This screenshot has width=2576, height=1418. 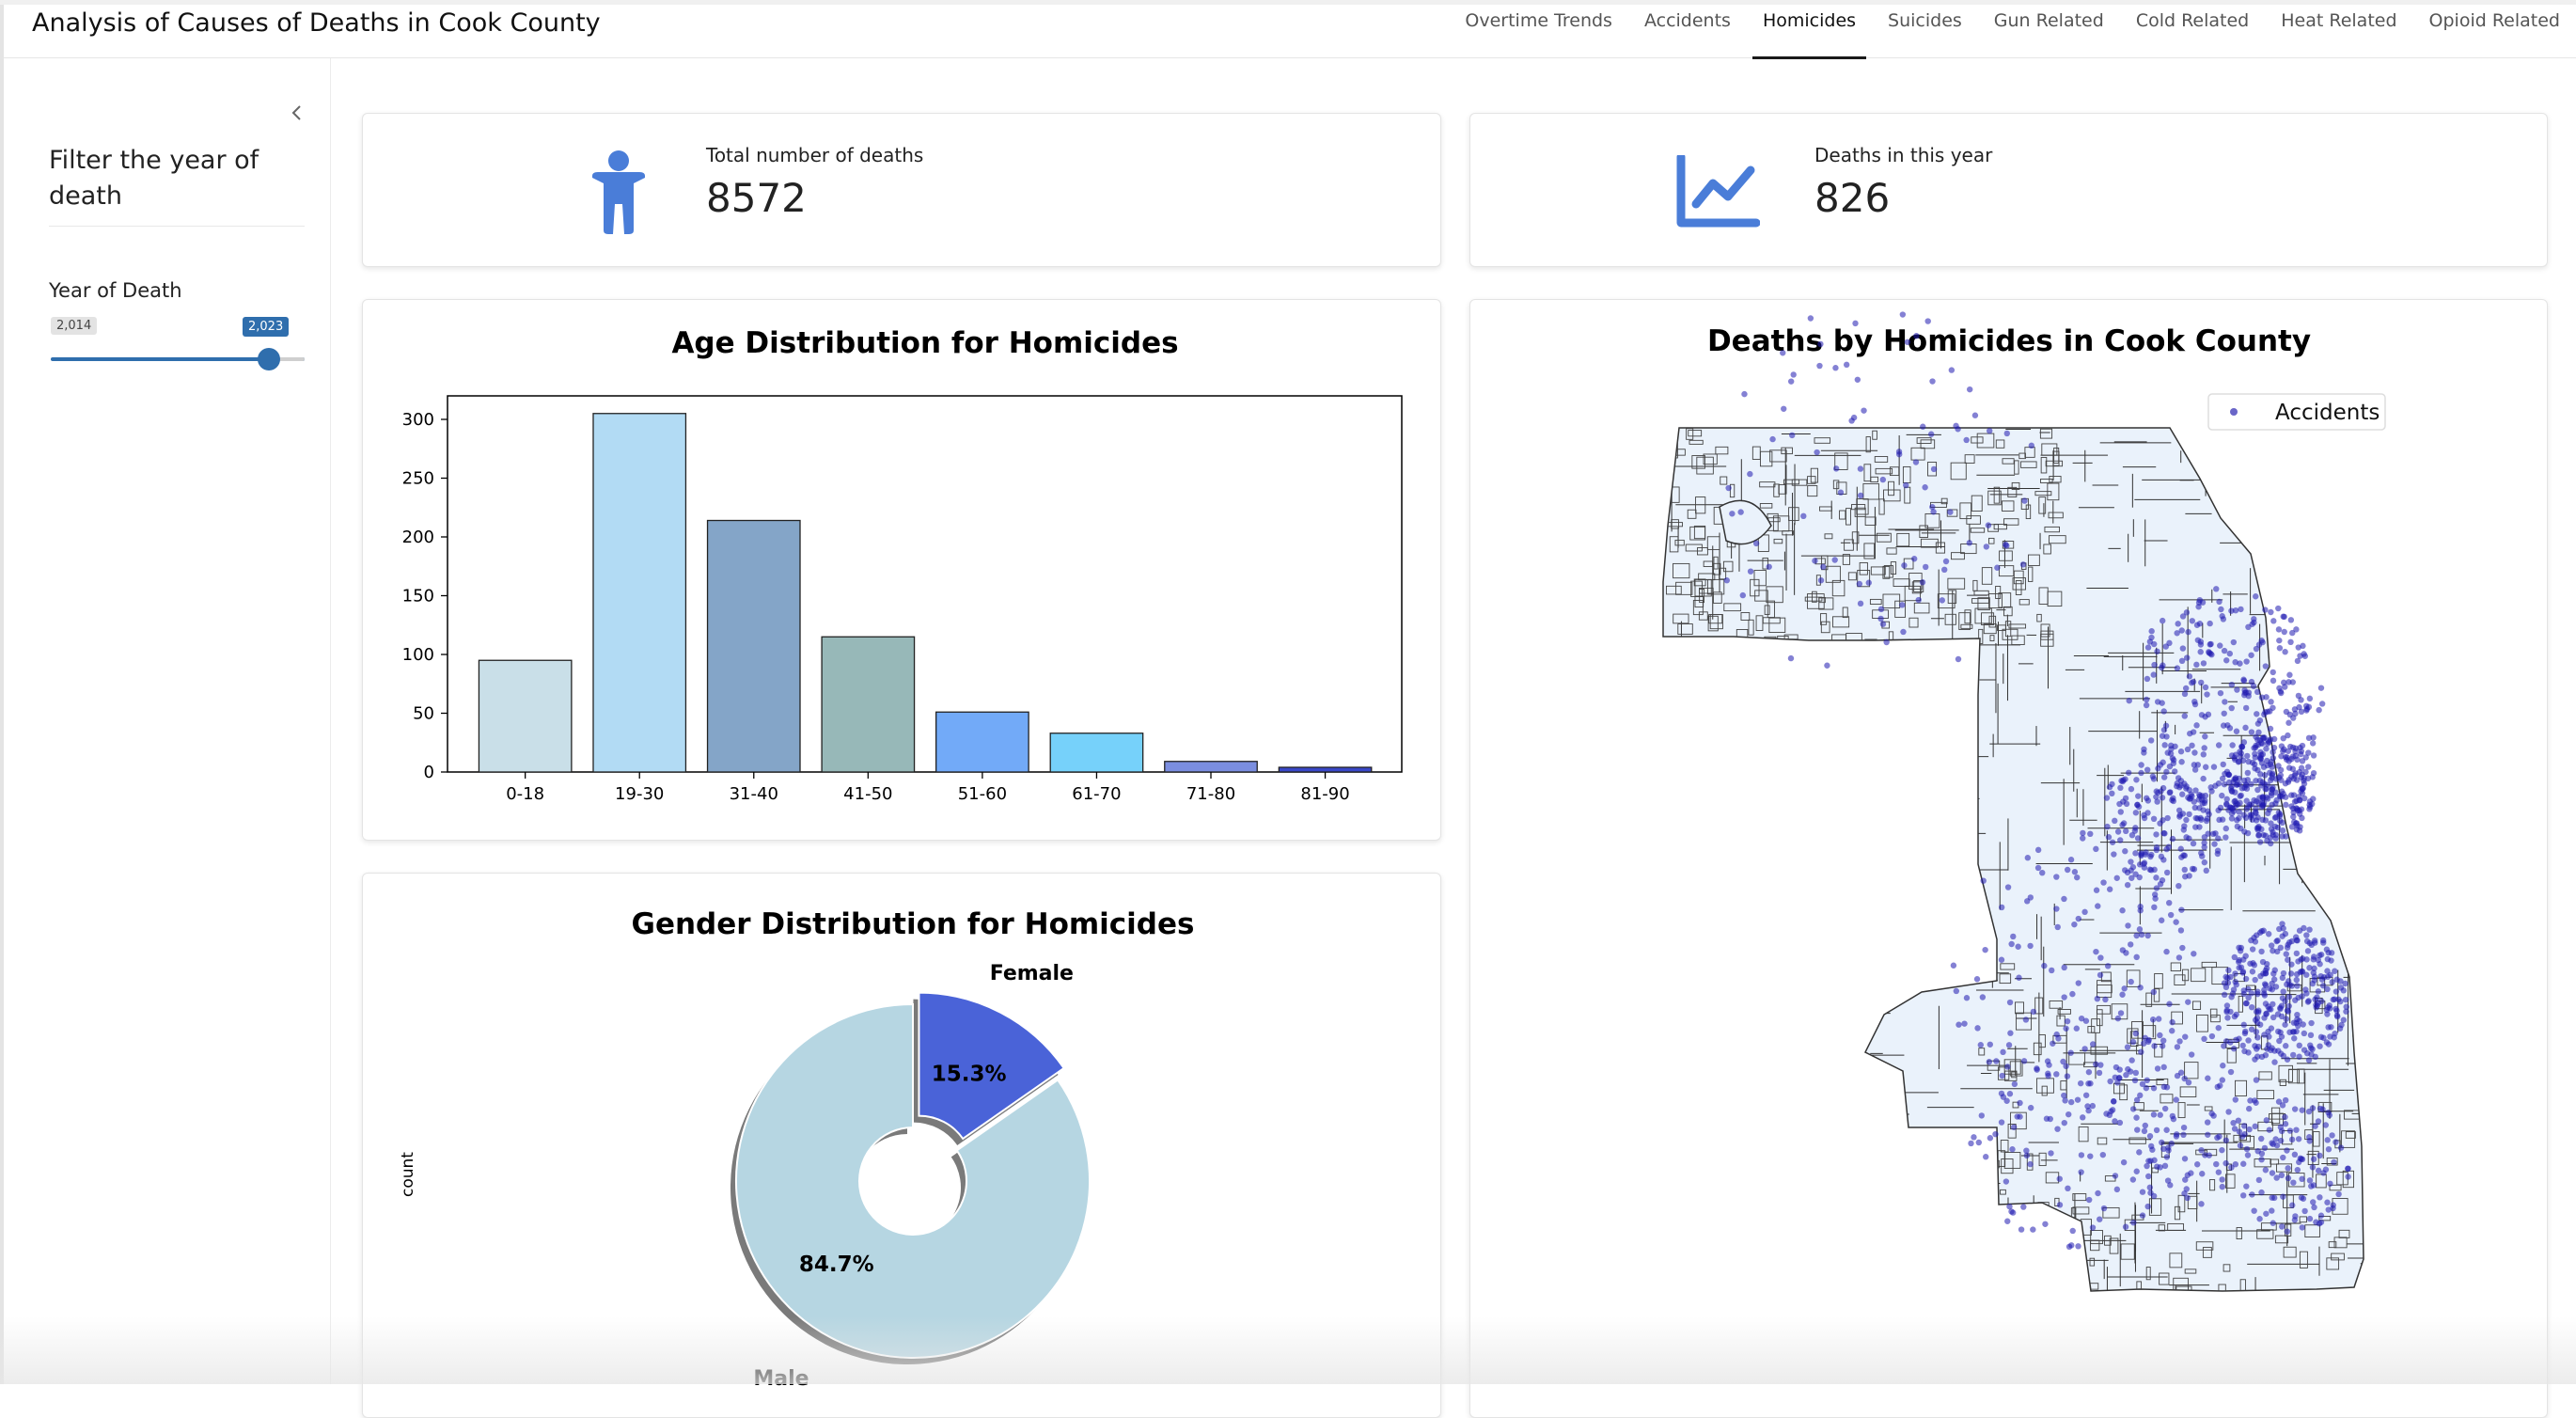 What do you see at coordinates (269, 359) in the screenshot?
I see `year-slider-handle` at bounding box center [269, 359].